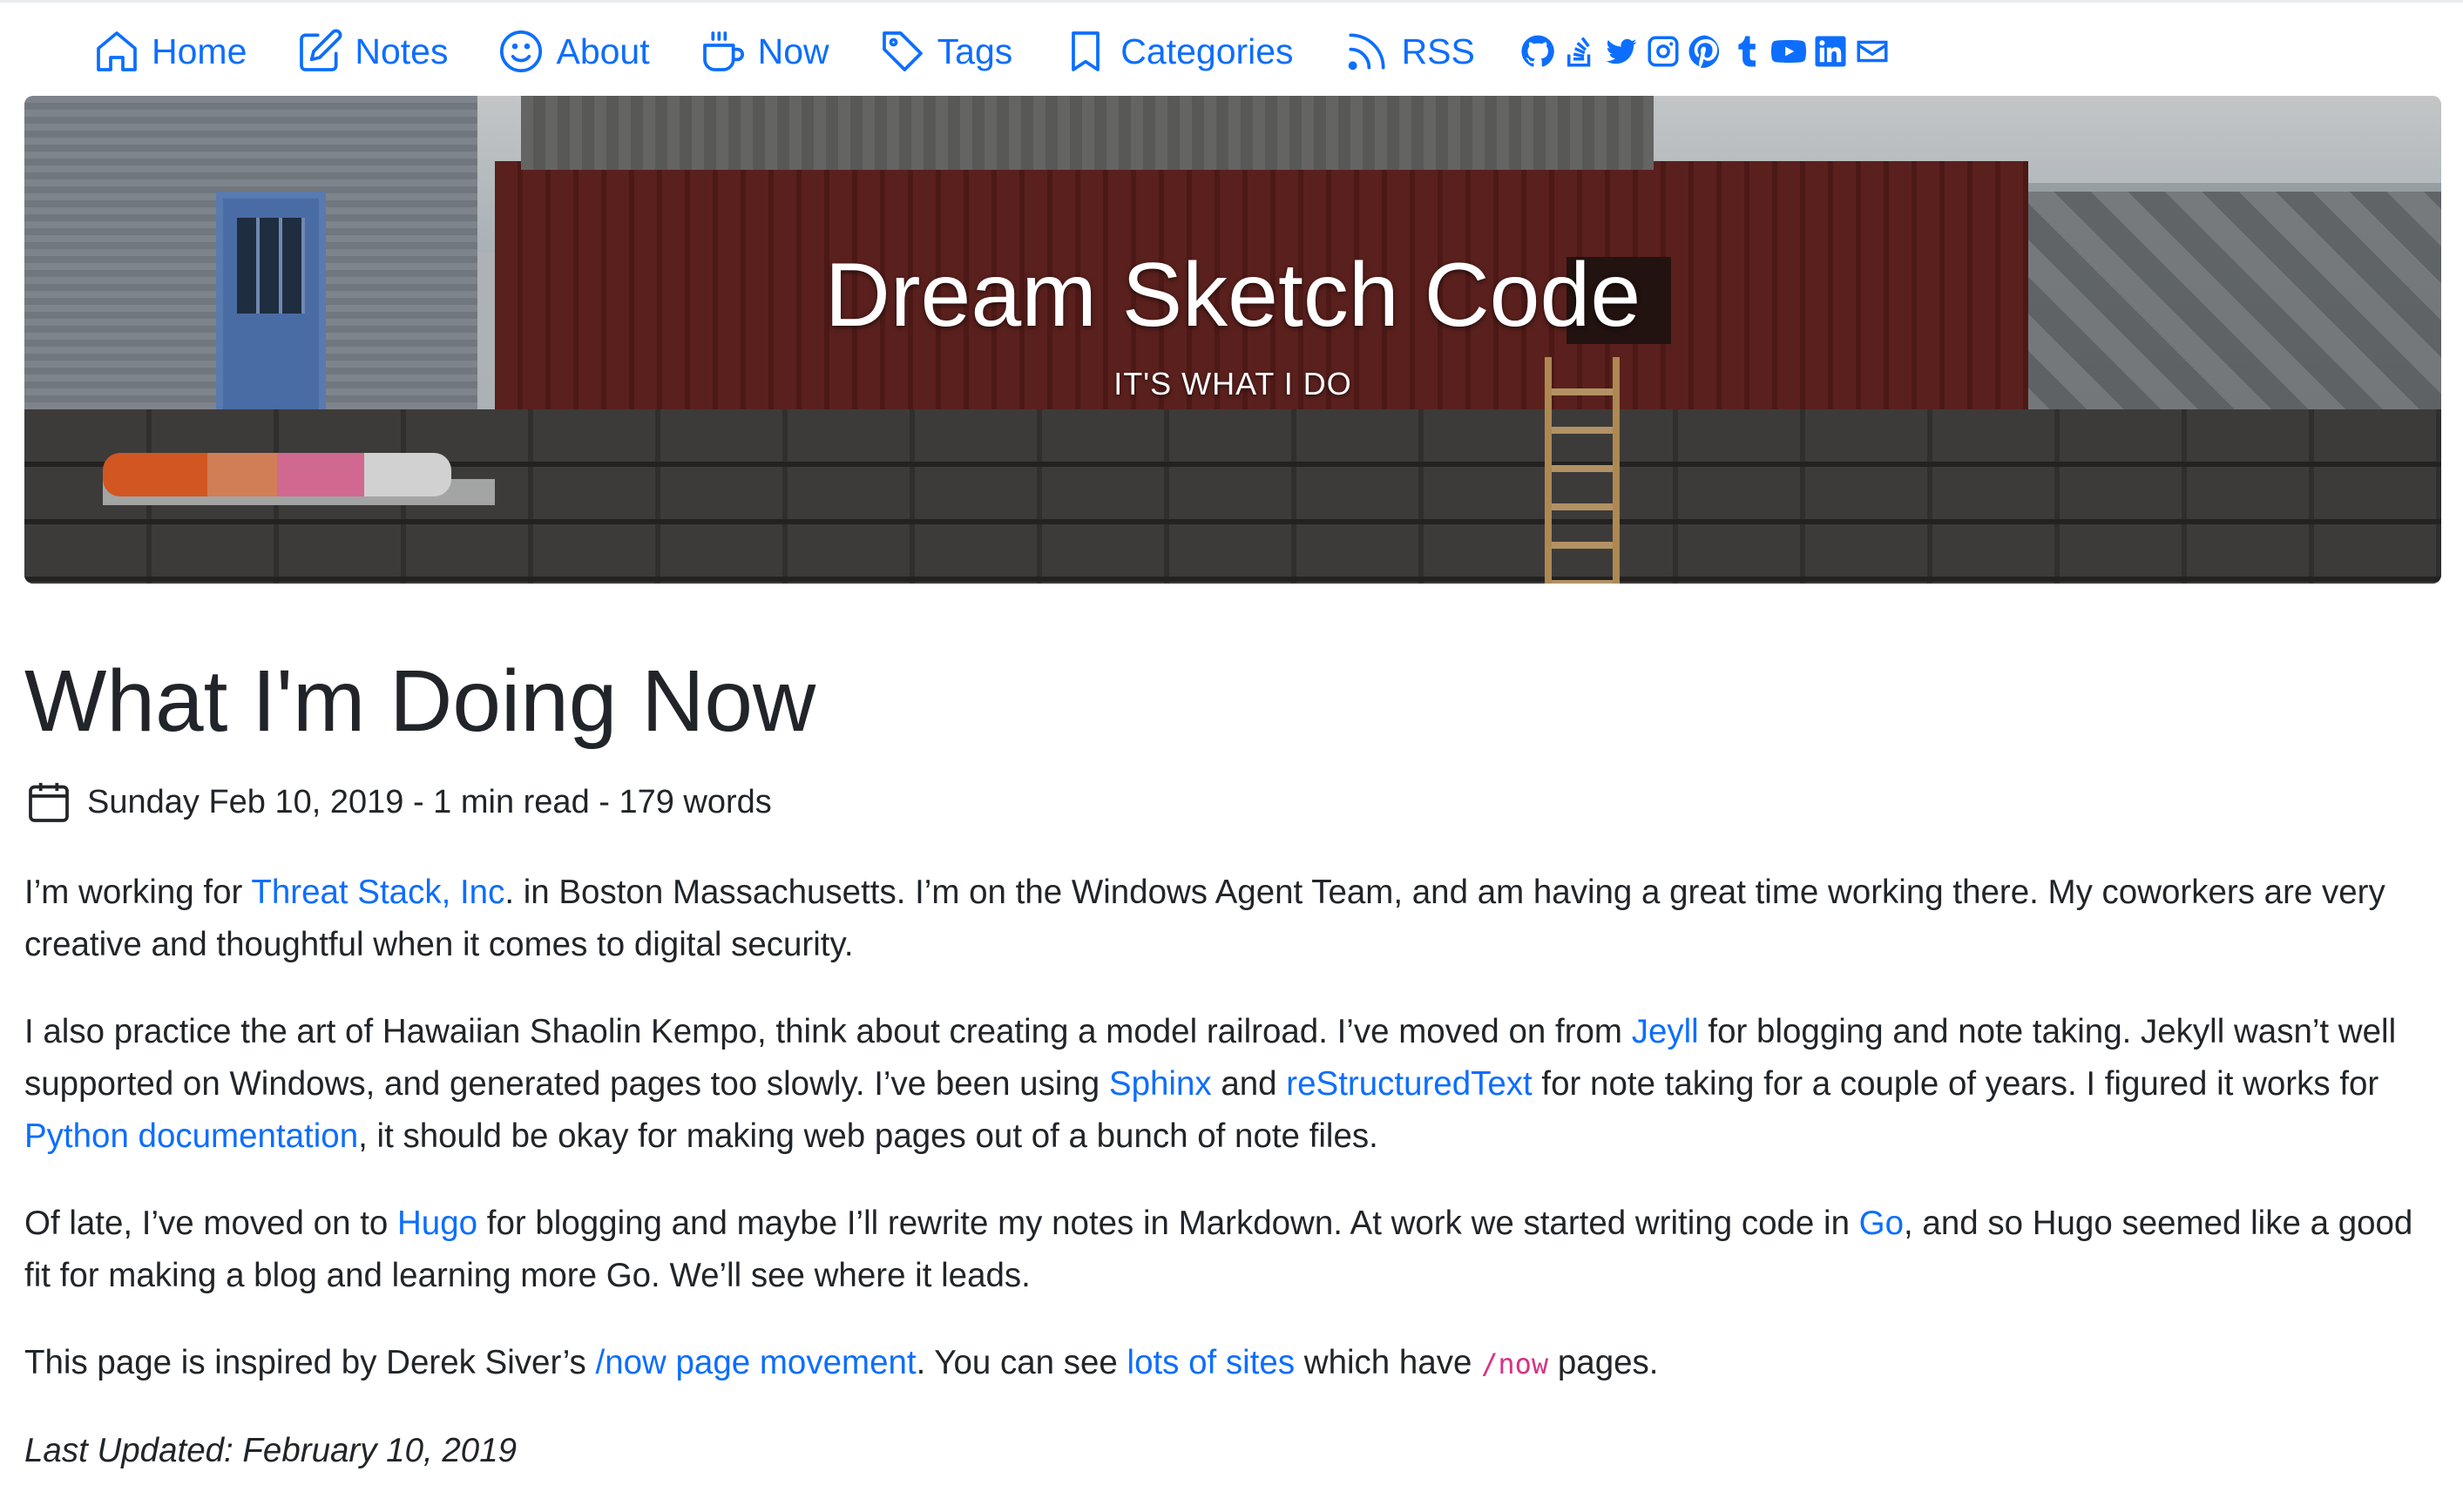  What do you see at coordinates (1747, 51) in the screenshot?
I see `tumblr-icon` at bounding box center [1747, 51].